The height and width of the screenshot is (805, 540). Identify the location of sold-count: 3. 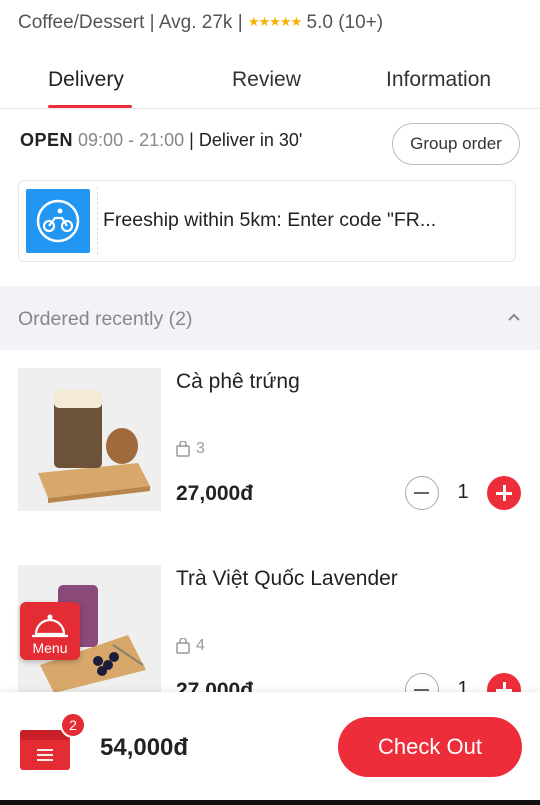
(190, 449).